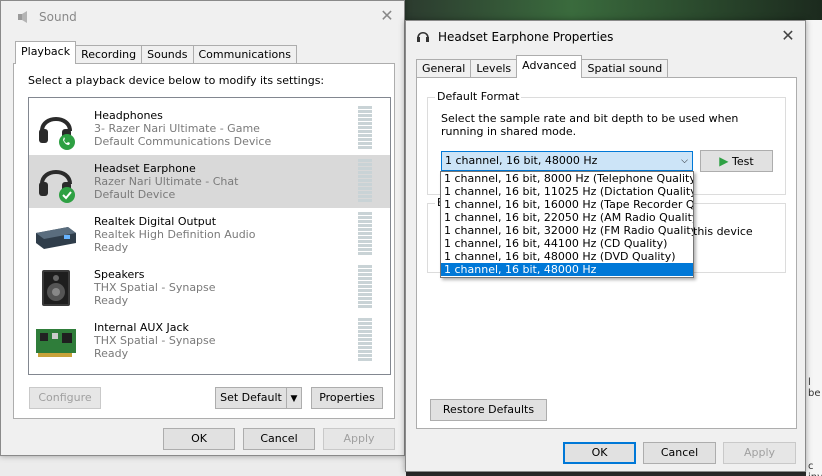  I want to click on group-title: Default Format, so click(478, 96).